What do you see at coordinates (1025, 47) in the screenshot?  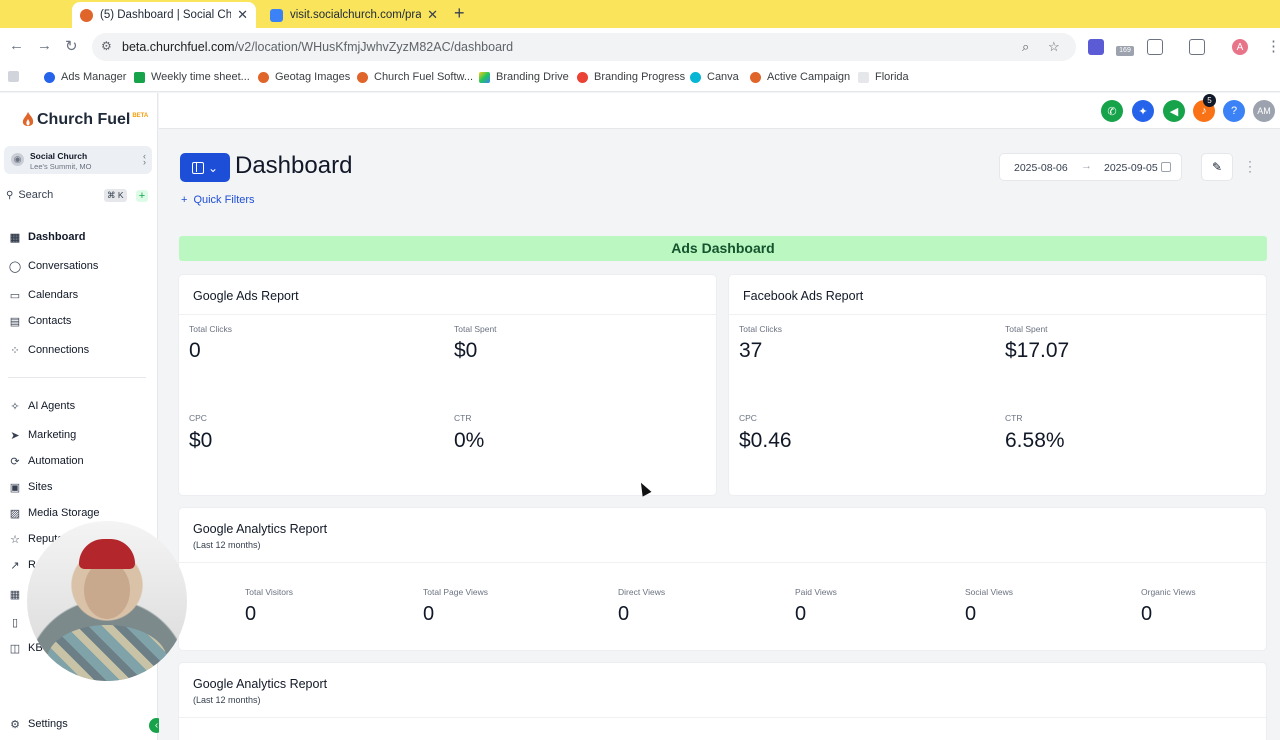 I see `zoom-icon: ⌕` at bounding box center [1025, 47].